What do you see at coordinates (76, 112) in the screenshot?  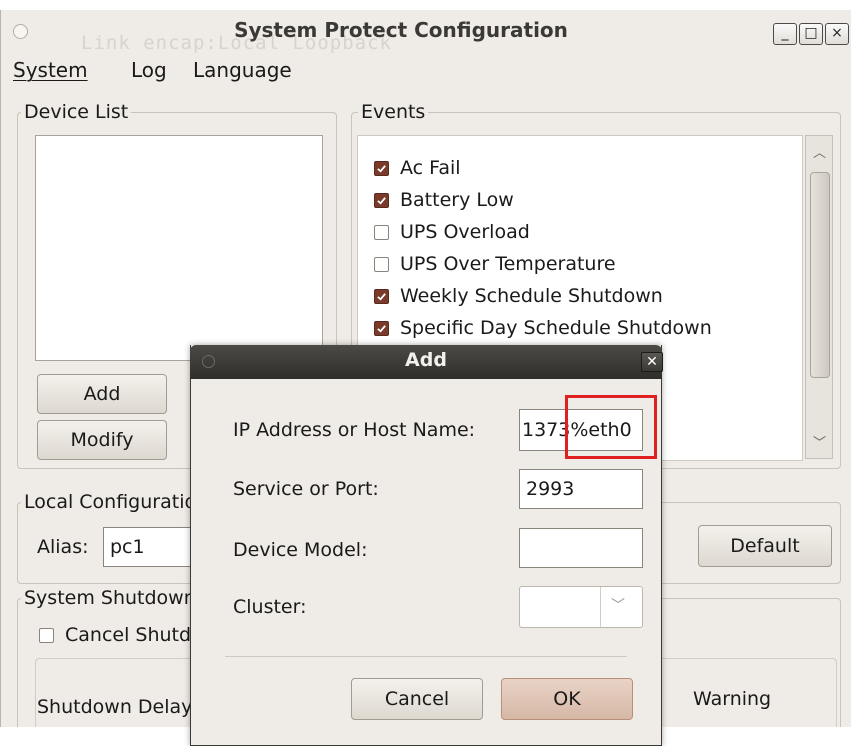 I see `device-list-label: Device List` at bounding box center [76, 112].